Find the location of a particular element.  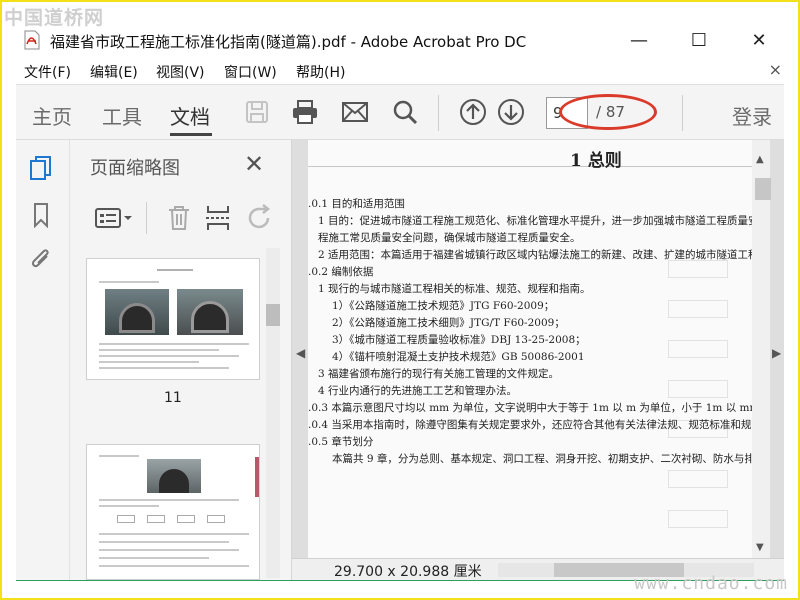

doc-line: 1 现行的与城市隧道工程相关的标准、规范、规程和指南。 is located at coordinates (454, 289).